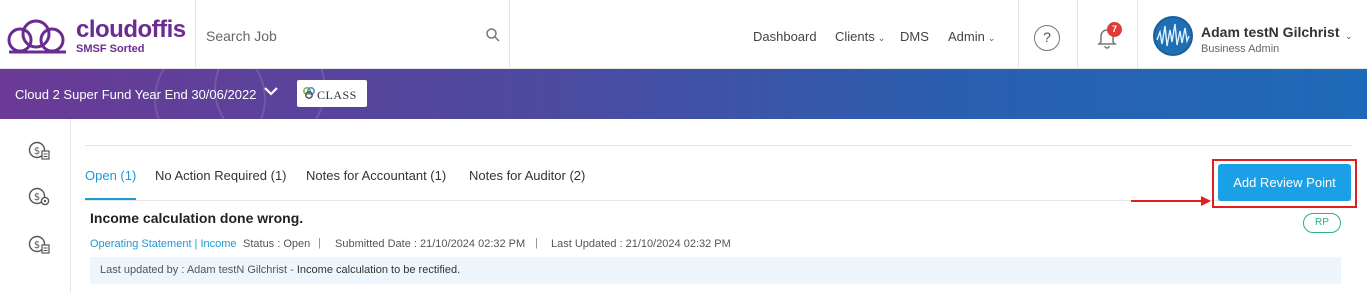  Describe the element at coordinates (196, 218) in the screenshot. I see `review-point-title: Income calculation done wrong.` at that location.